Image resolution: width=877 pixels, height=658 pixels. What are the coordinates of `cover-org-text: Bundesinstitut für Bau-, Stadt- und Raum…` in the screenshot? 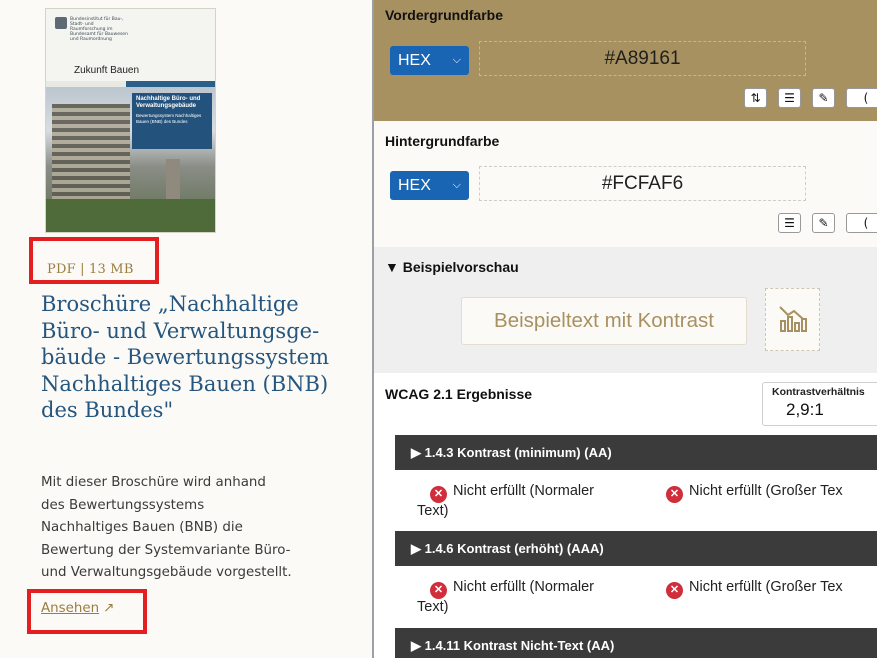 It's located at (99, 29).